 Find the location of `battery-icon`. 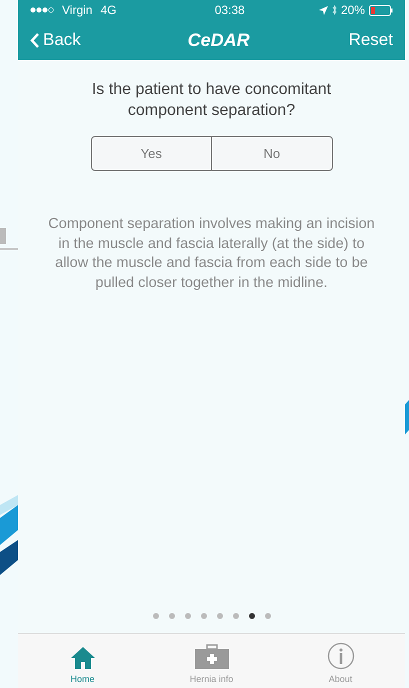

battery-icon is located at coordinates (380, 10).